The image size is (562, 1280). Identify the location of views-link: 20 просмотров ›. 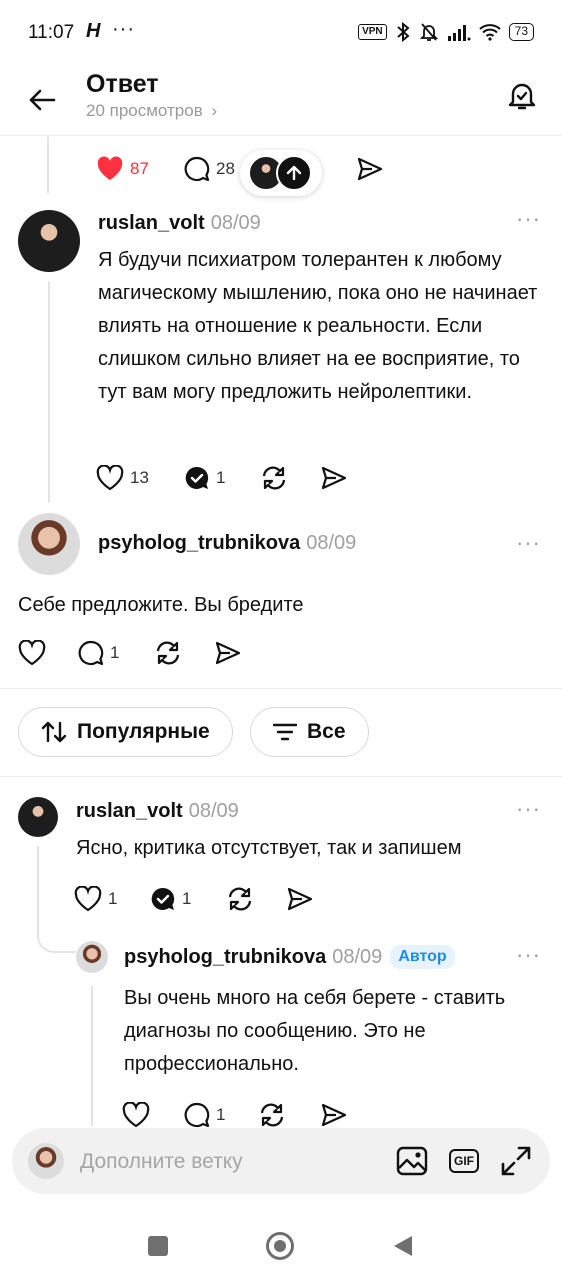
(151, 111).